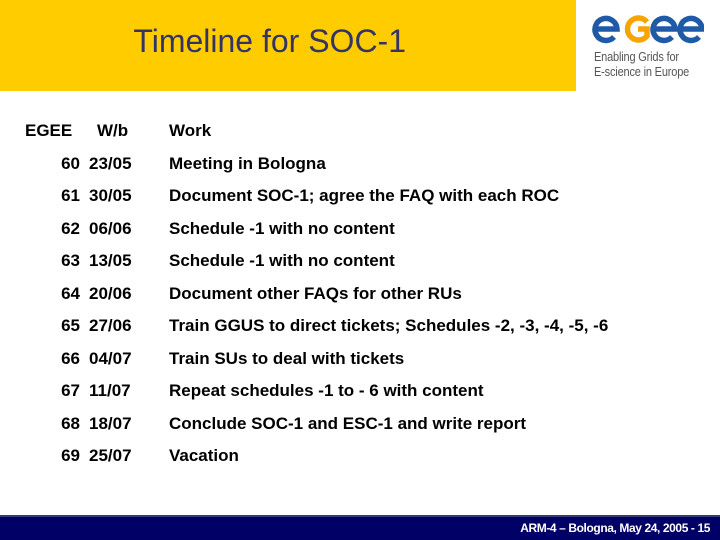  Describe the element at coordinates (326, 390) in the screenshot. I see `work-item: Repeat schedules -1 to - 6 with content` at that location.